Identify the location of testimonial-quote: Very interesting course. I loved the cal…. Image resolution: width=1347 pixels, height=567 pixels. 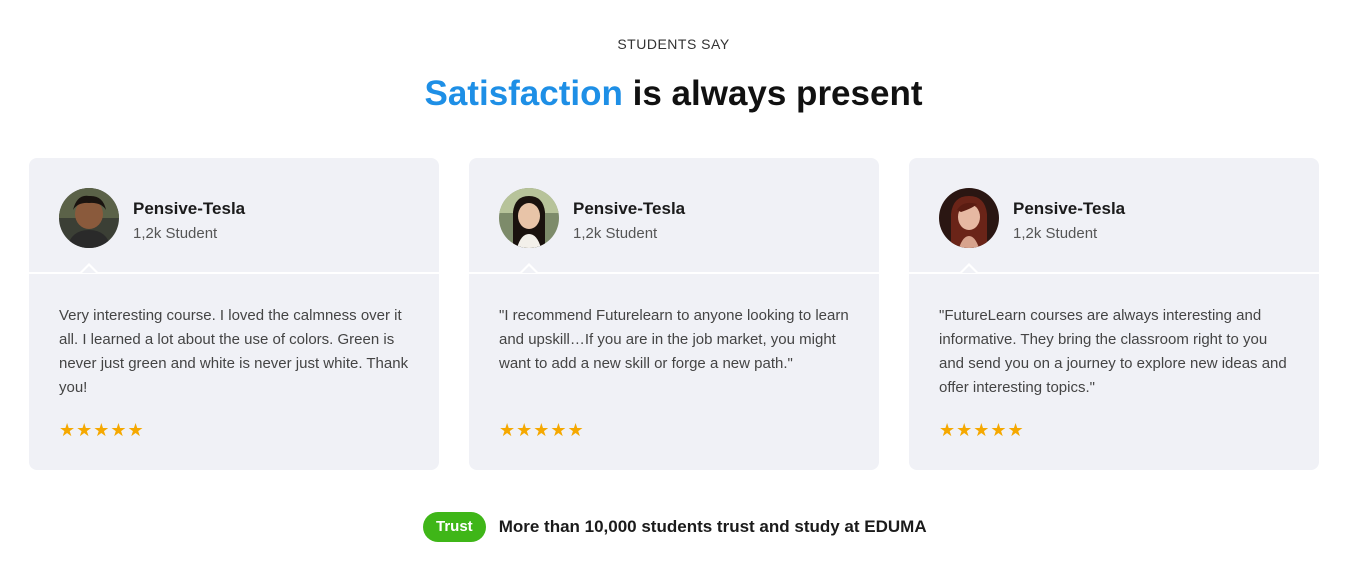
(234, 351).